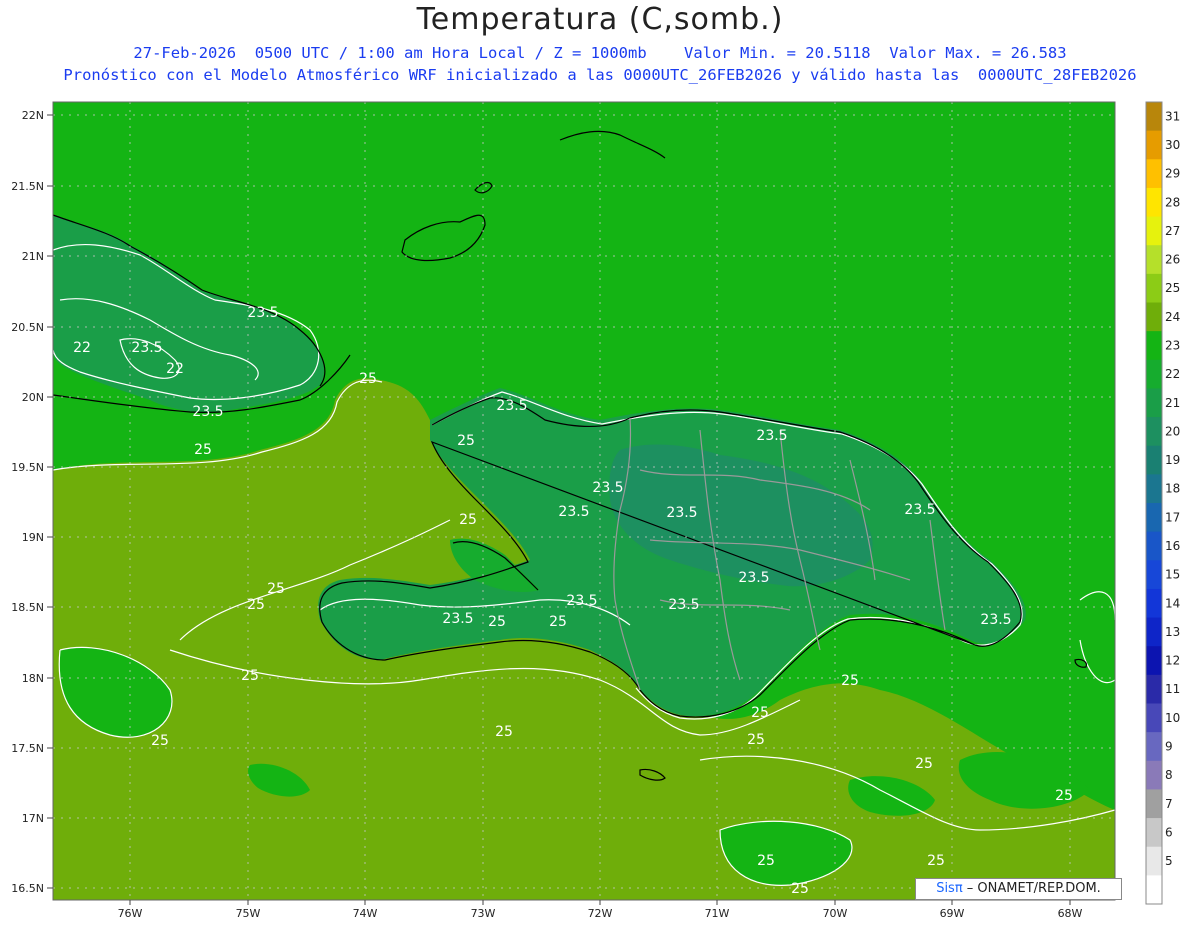 The height and width of the screenshot is (927, 1200). I want to click on colorbar-label: 29, so click(1172, 174).